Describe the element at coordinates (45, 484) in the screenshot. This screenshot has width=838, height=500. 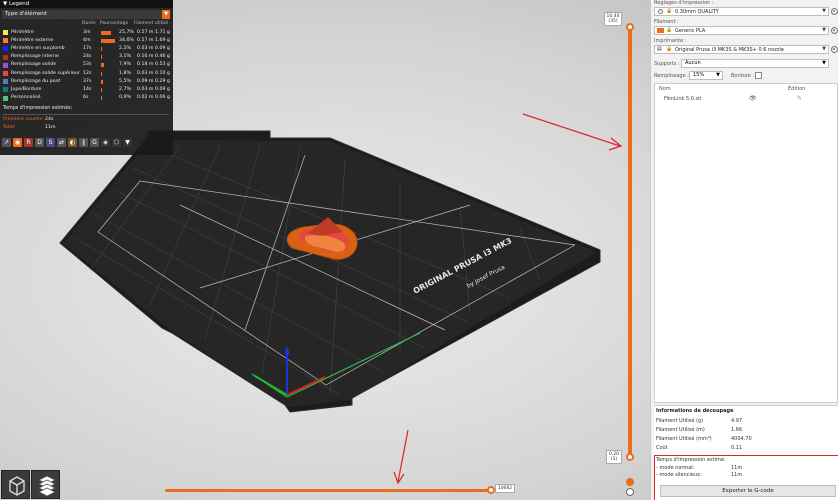
I see `preview-button` at that location.